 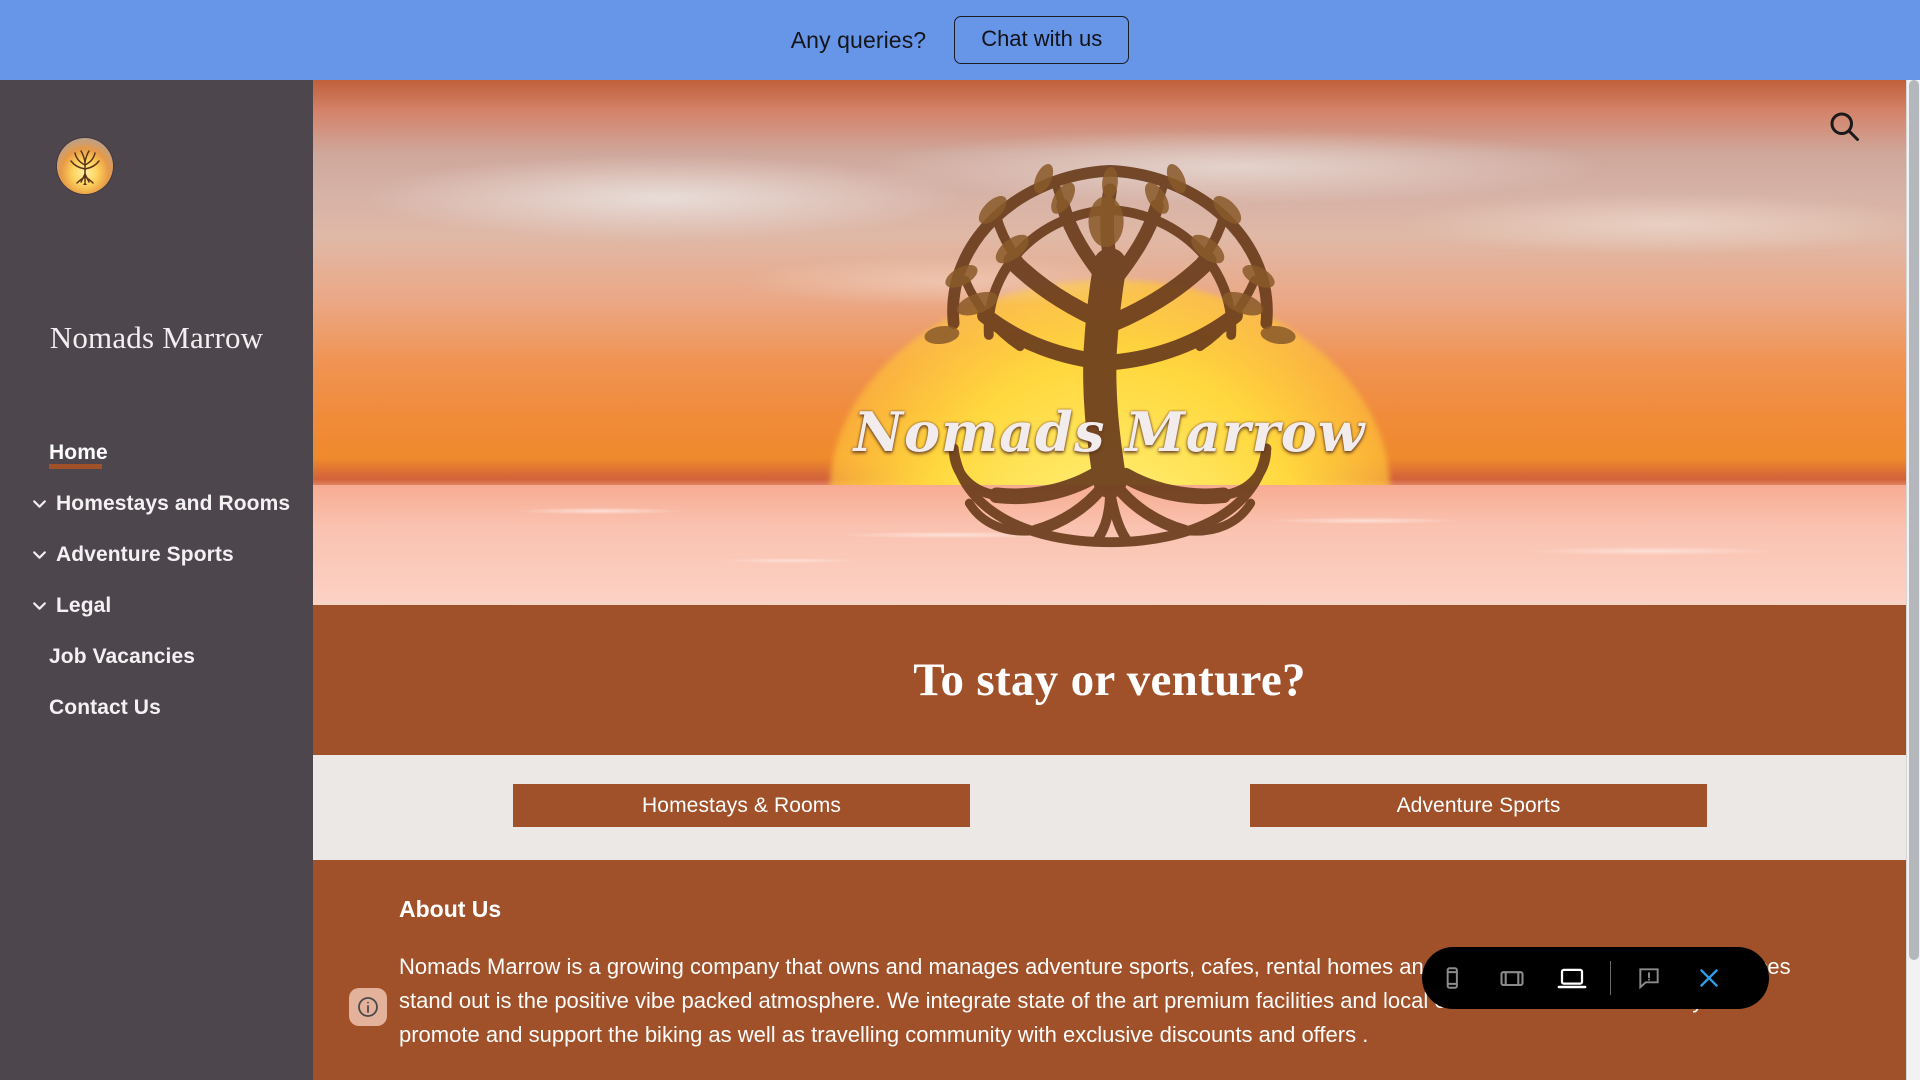 I want to click on close-icon, so click(x=1709, y=978).